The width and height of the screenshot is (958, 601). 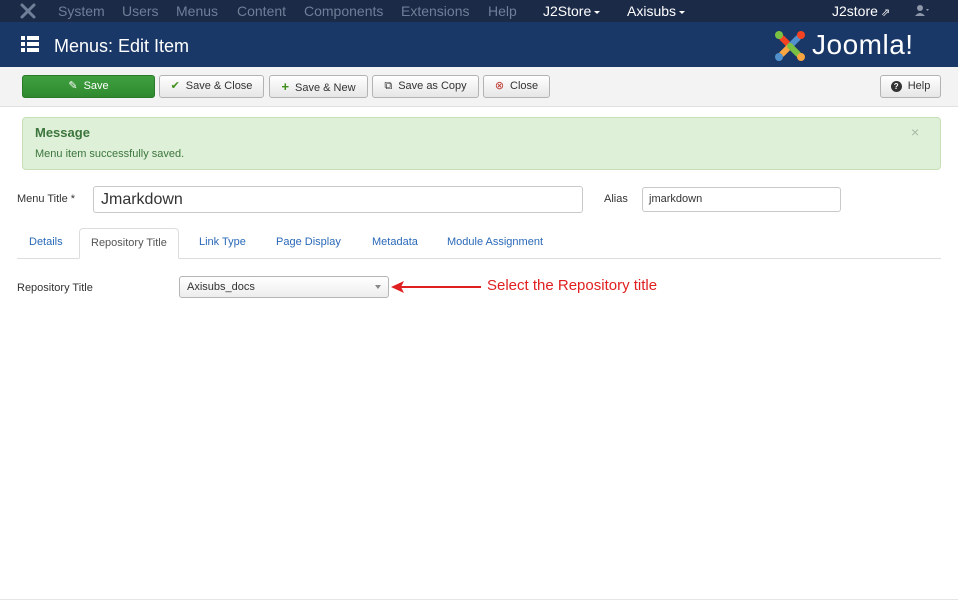 I want to click on tab-module-assignment: Module Assignment, so click(x=495, y=242).